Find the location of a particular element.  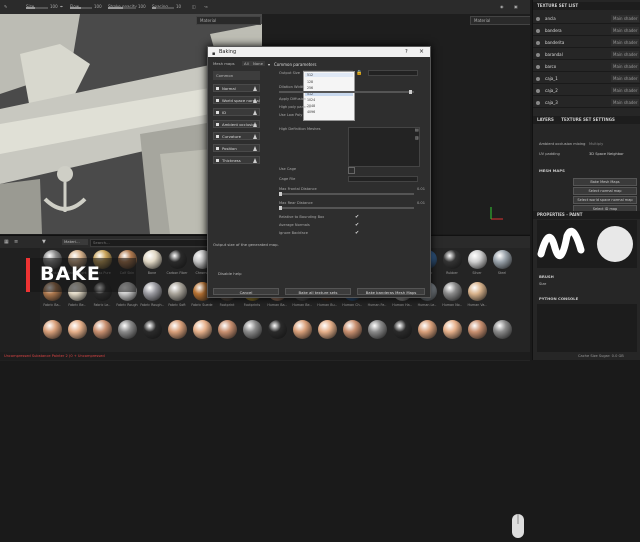

max-rear-handle is located at coordinates (280, 208).